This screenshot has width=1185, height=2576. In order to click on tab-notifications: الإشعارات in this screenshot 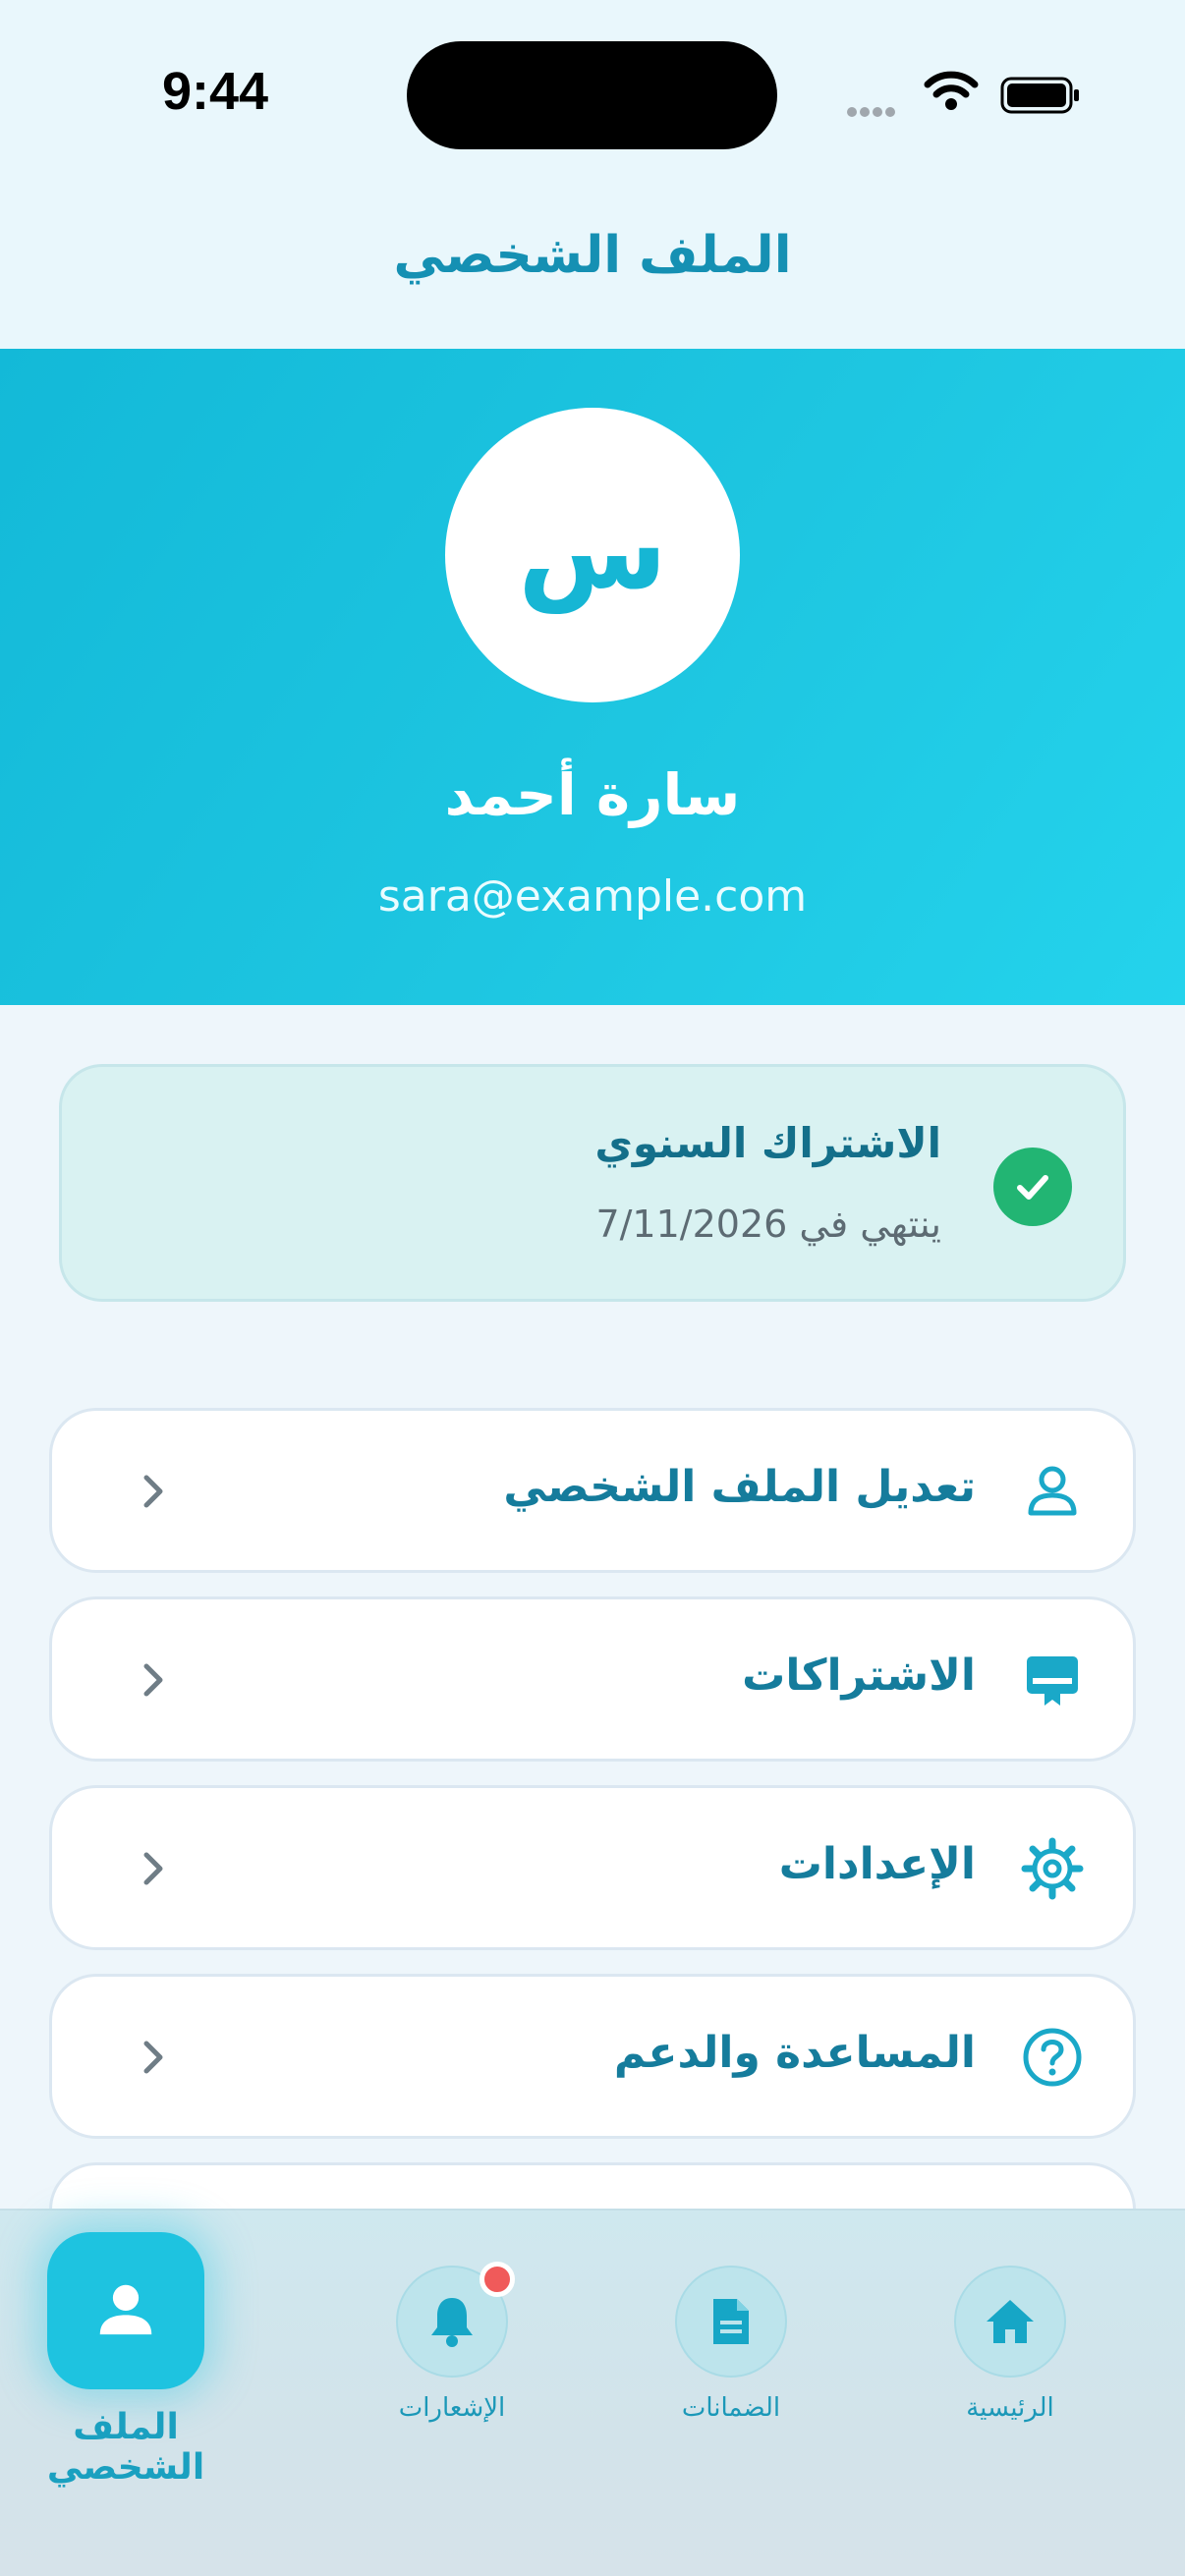, I will do `click(452, 2338)`.